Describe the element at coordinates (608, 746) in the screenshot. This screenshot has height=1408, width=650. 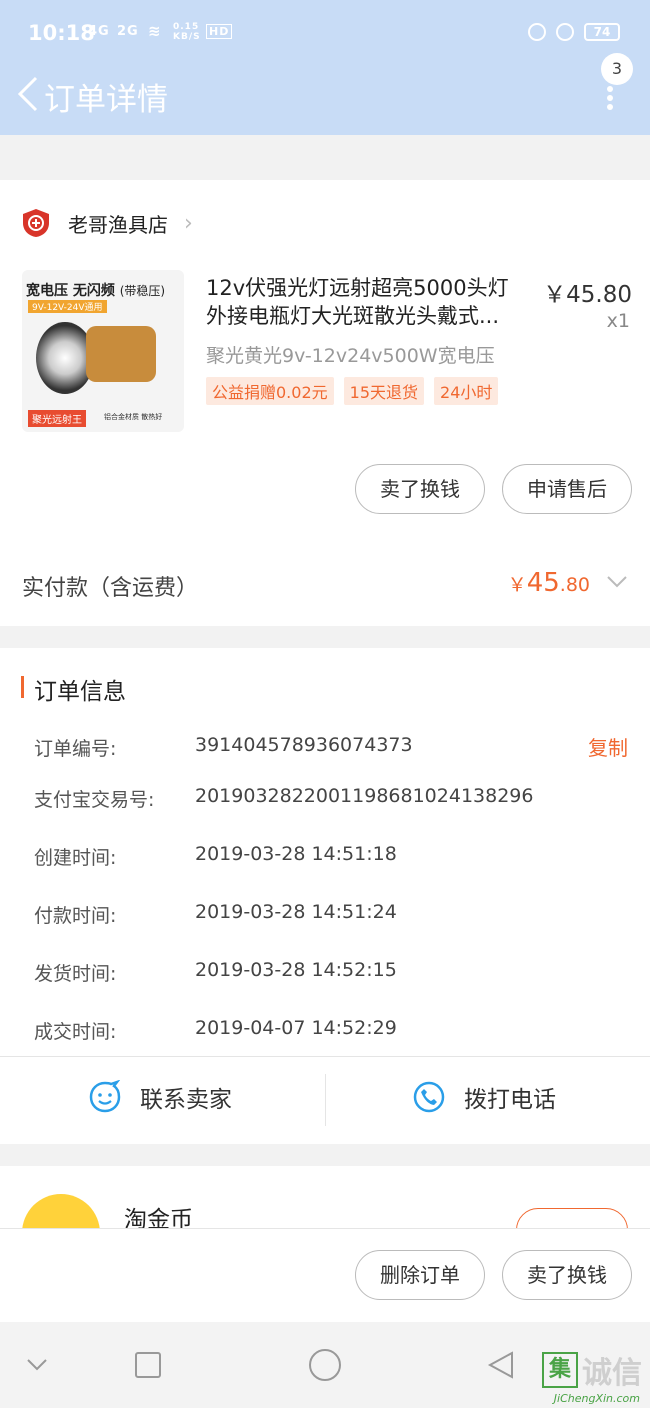
I see `copy-button: 复制` at that location.